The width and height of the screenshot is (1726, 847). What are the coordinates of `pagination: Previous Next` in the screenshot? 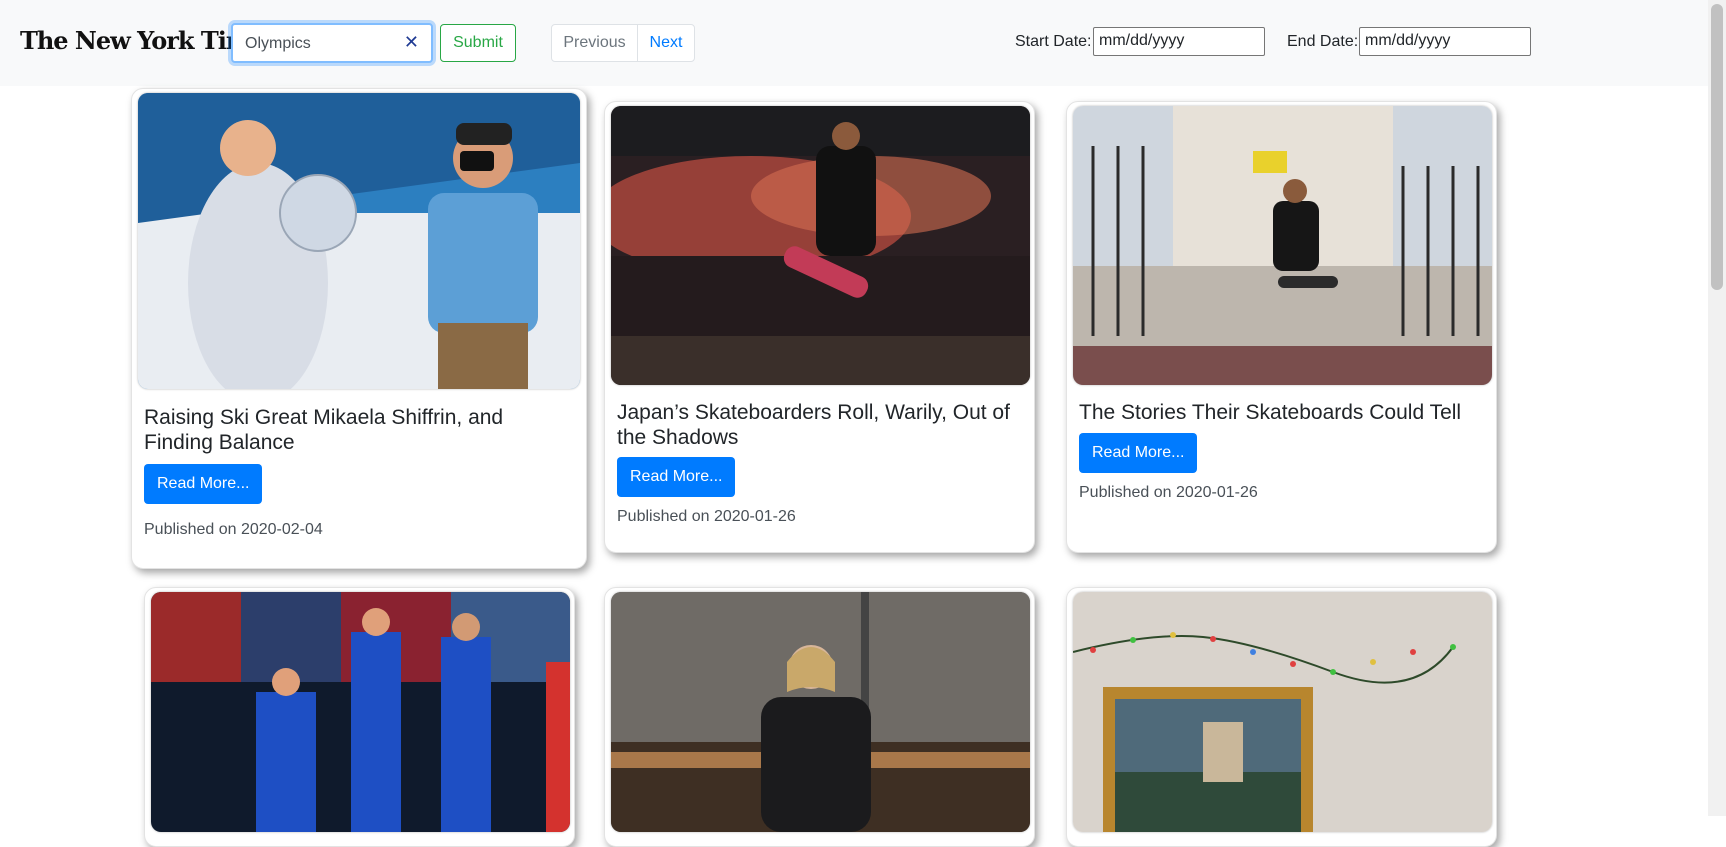 It's located at (623, 43).